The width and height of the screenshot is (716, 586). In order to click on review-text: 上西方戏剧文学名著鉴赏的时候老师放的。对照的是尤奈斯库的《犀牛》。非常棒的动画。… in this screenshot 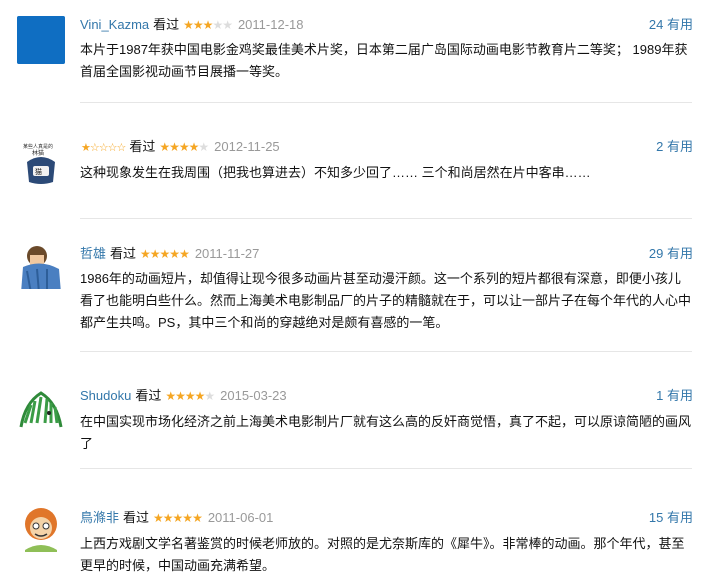, I will do `click(382, 554)`.